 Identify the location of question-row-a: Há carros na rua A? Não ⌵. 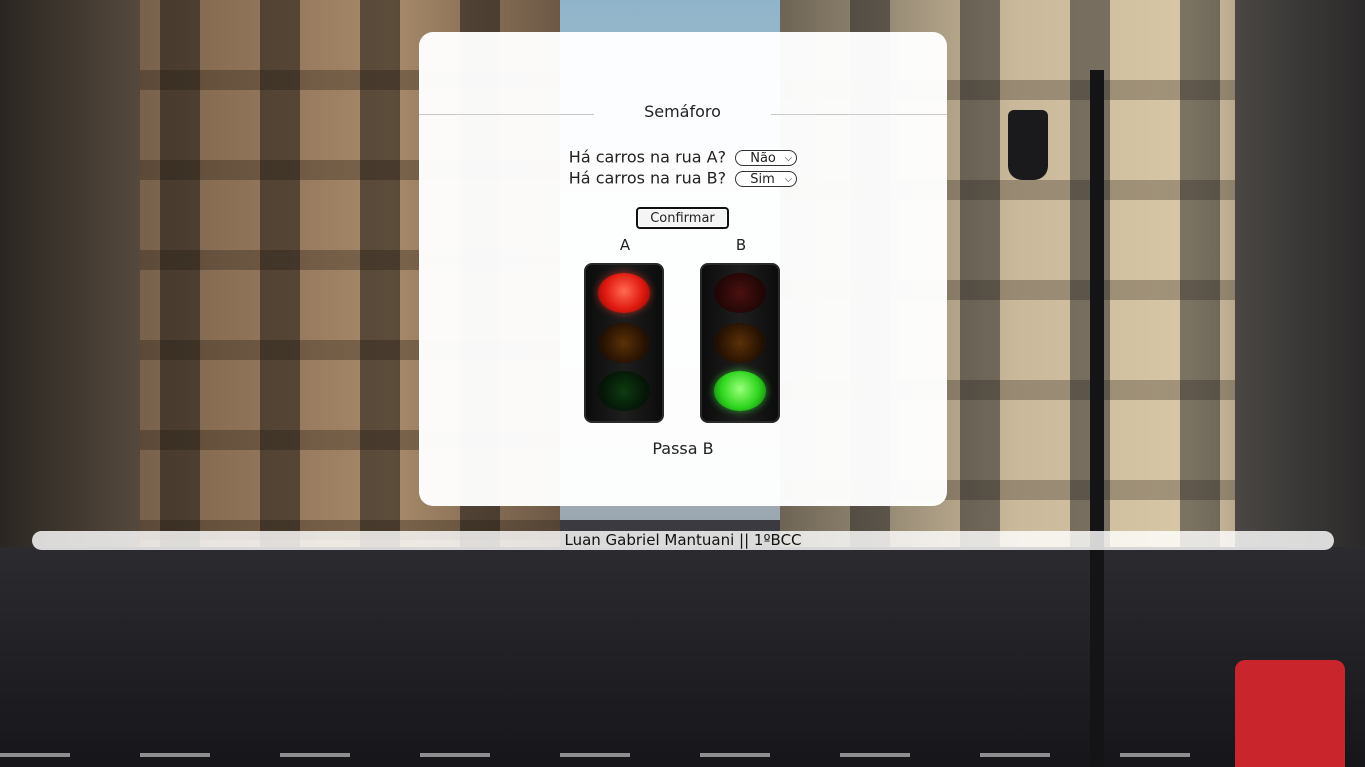
(683, 157).